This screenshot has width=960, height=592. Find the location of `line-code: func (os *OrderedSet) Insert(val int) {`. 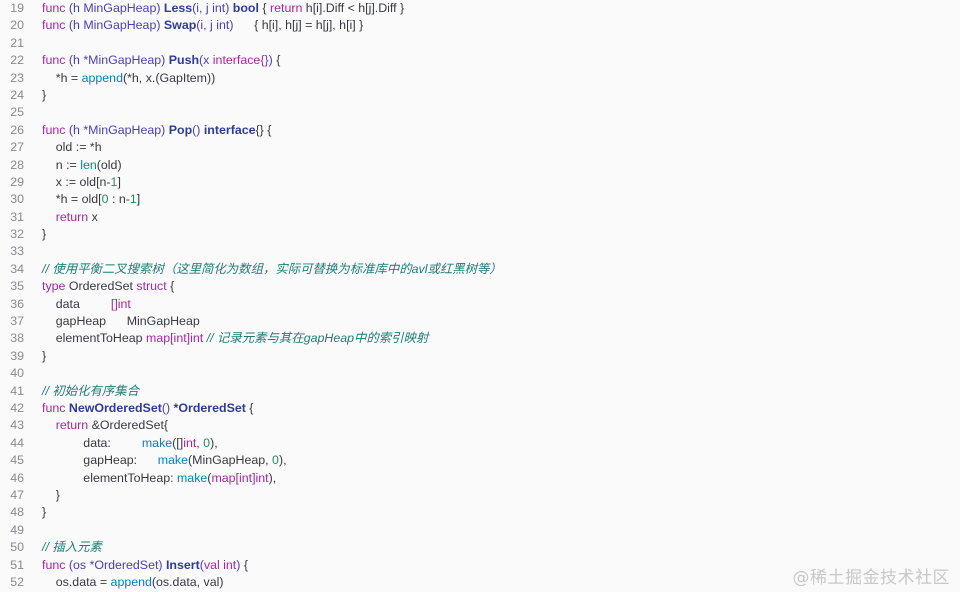

line-code: func (os *OrderedSet) Insert(val int) { is located at coordinates (145, 565).